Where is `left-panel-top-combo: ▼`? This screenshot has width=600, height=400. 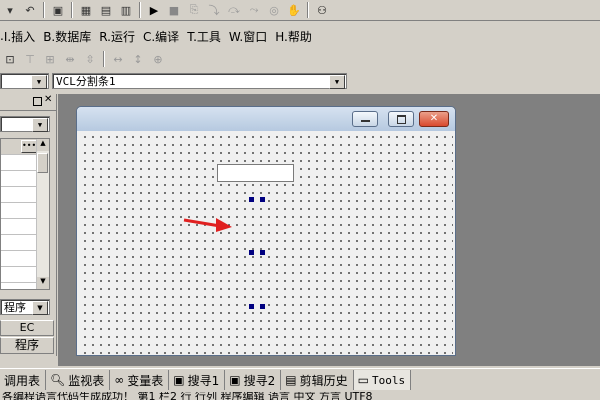 left-panel-top-combo: ▼ is located at coordinates (24, 81).